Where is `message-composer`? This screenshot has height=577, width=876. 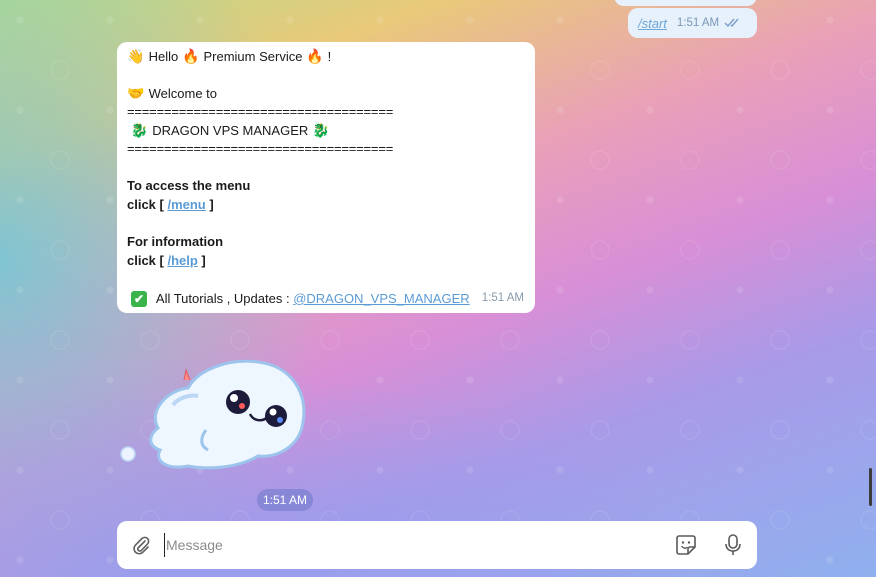
message-composer is located at coordinates (437, 545).